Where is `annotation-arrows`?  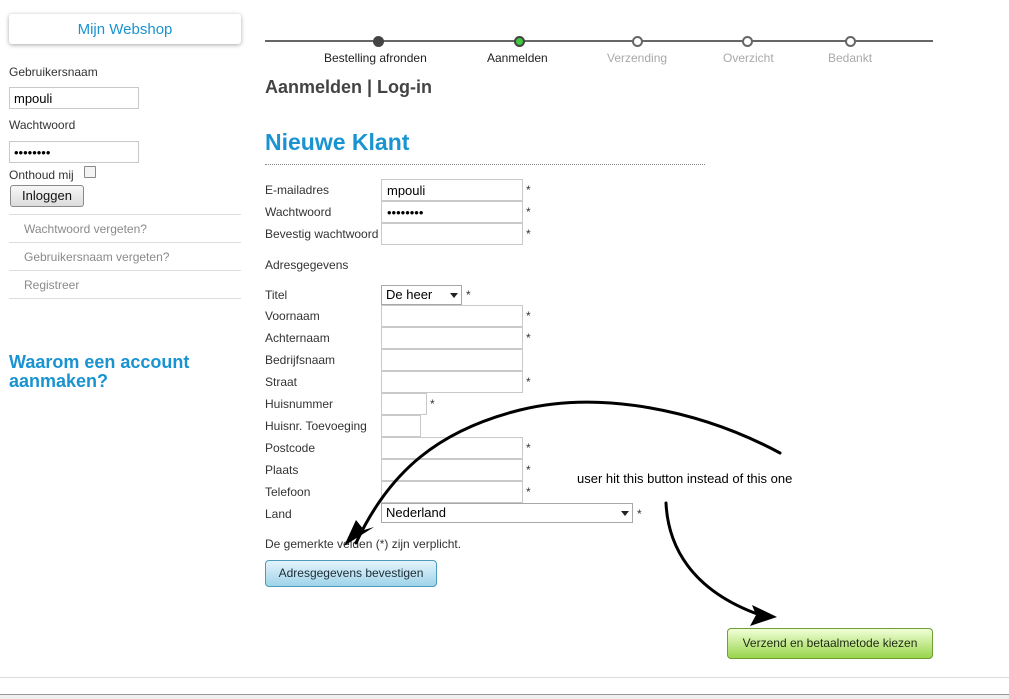 annotation-arrows is located at coordinates (563, 513).